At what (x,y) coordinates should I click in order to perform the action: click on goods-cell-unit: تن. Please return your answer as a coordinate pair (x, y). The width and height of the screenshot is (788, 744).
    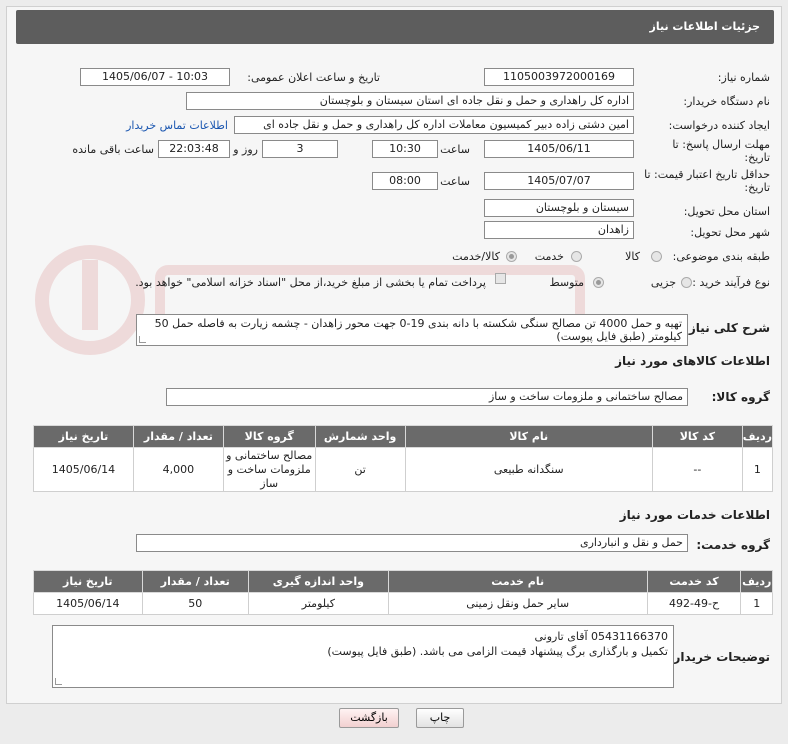
    Looking at the image, I should click on (360, 469).